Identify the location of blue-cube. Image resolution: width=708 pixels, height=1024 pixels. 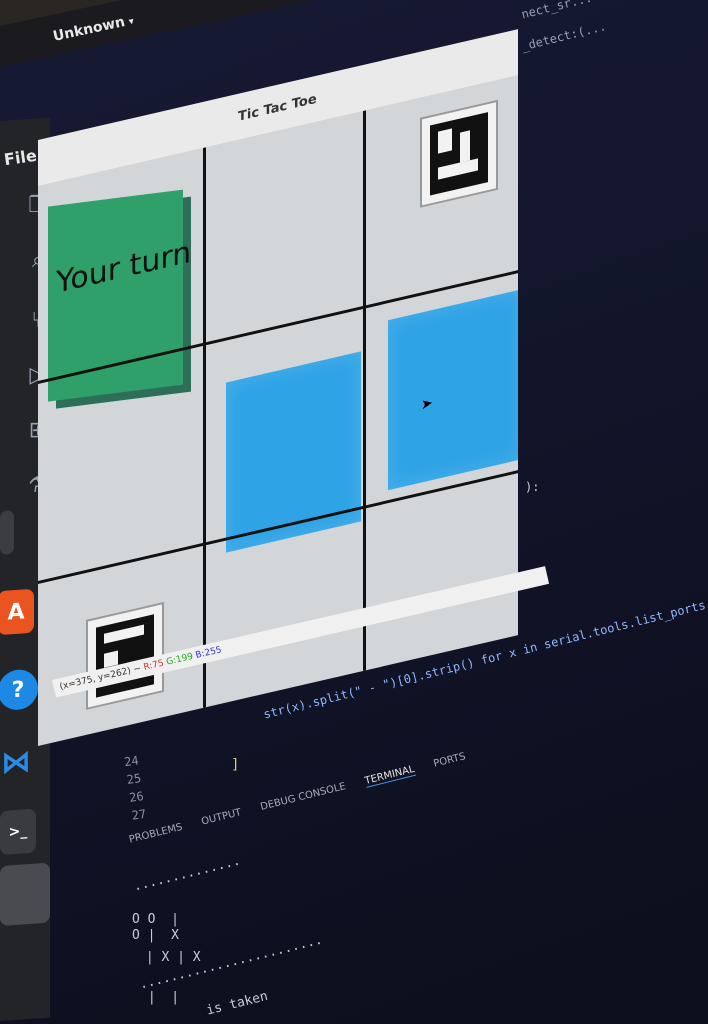
(453, 390).